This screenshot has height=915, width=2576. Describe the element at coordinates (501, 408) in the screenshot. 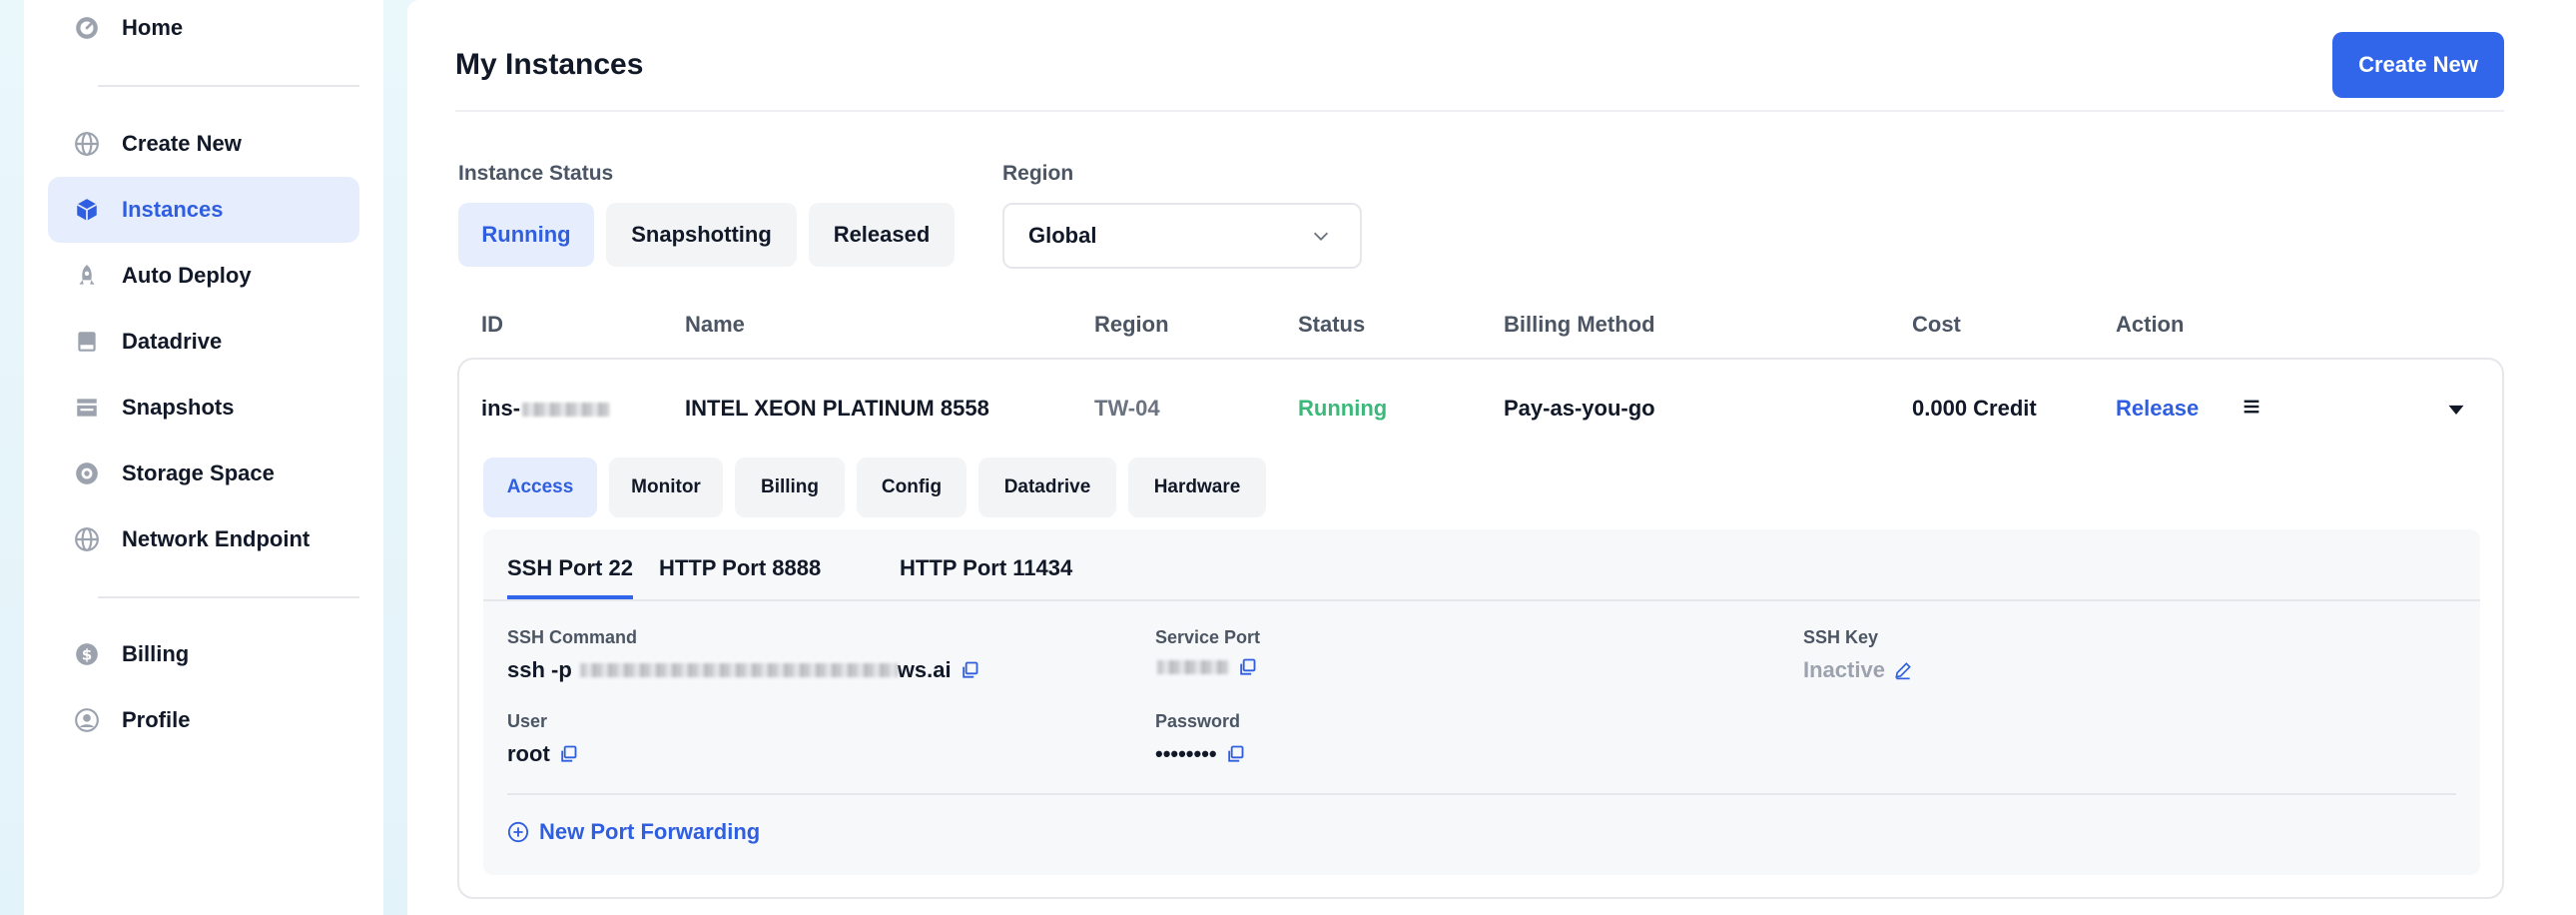

I see `instance-id-prefix: ins-` at that location.